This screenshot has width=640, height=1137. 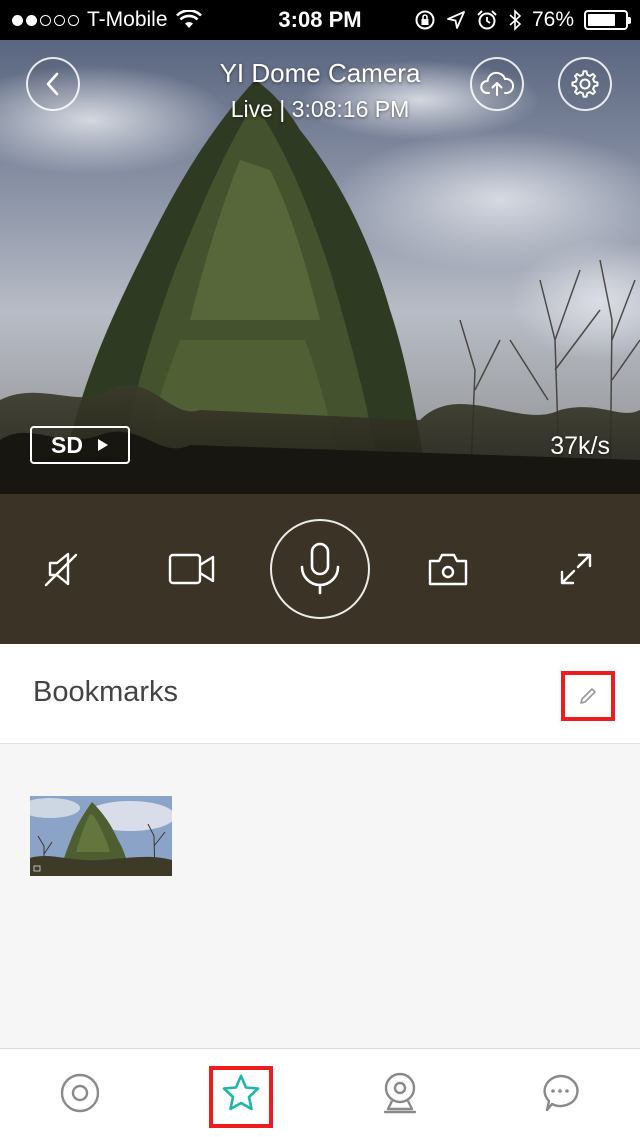 I want to click on status-bar: T-Mobile 3:08 PM 76%, so click(x=320, y=20).